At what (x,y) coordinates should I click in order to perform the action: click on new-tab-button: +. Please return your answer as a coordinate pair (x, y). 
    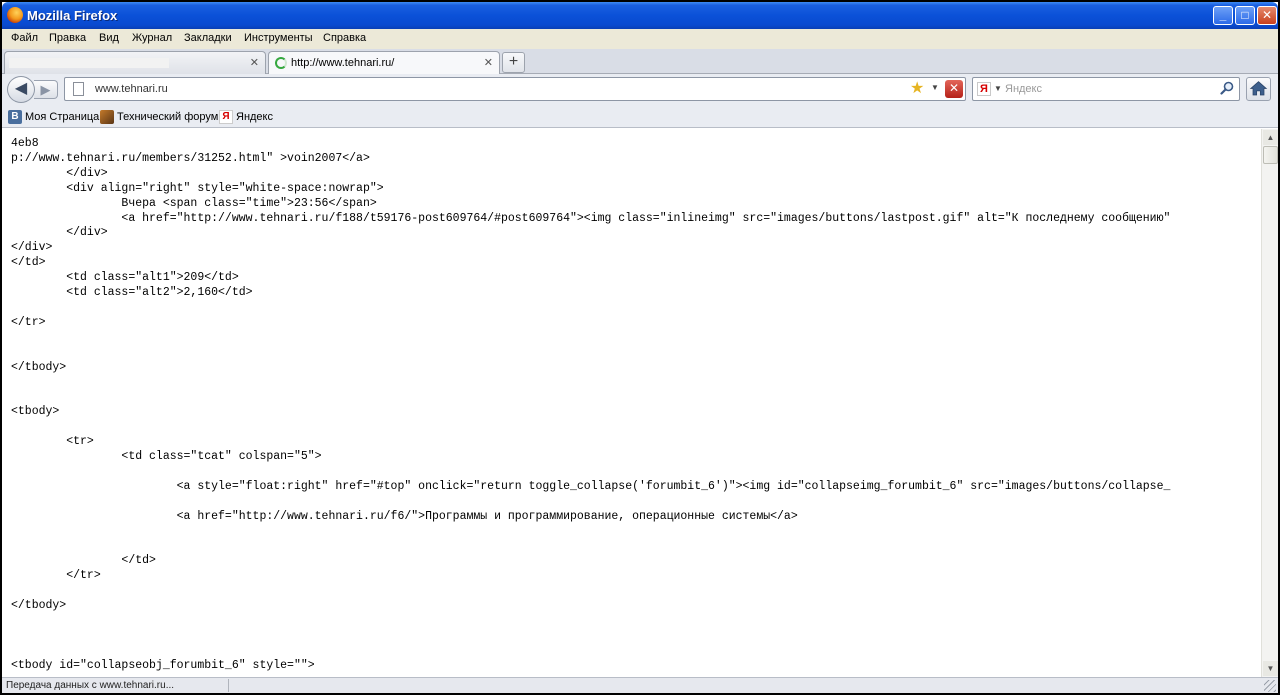
    Looking at the image, I should click on (513, 62).